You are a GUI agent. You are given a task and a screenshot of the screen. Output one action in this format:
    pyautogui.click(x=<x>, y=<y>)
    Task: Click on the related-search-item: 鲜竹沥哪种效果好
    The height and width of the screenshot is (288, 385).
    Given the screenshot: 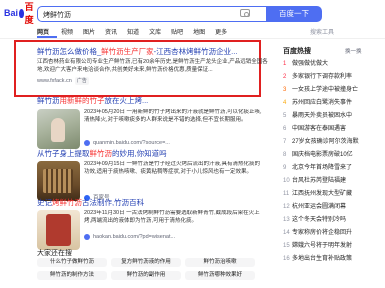 What is the action you would take?
    pyautogui.click(x=220, y=275)
    